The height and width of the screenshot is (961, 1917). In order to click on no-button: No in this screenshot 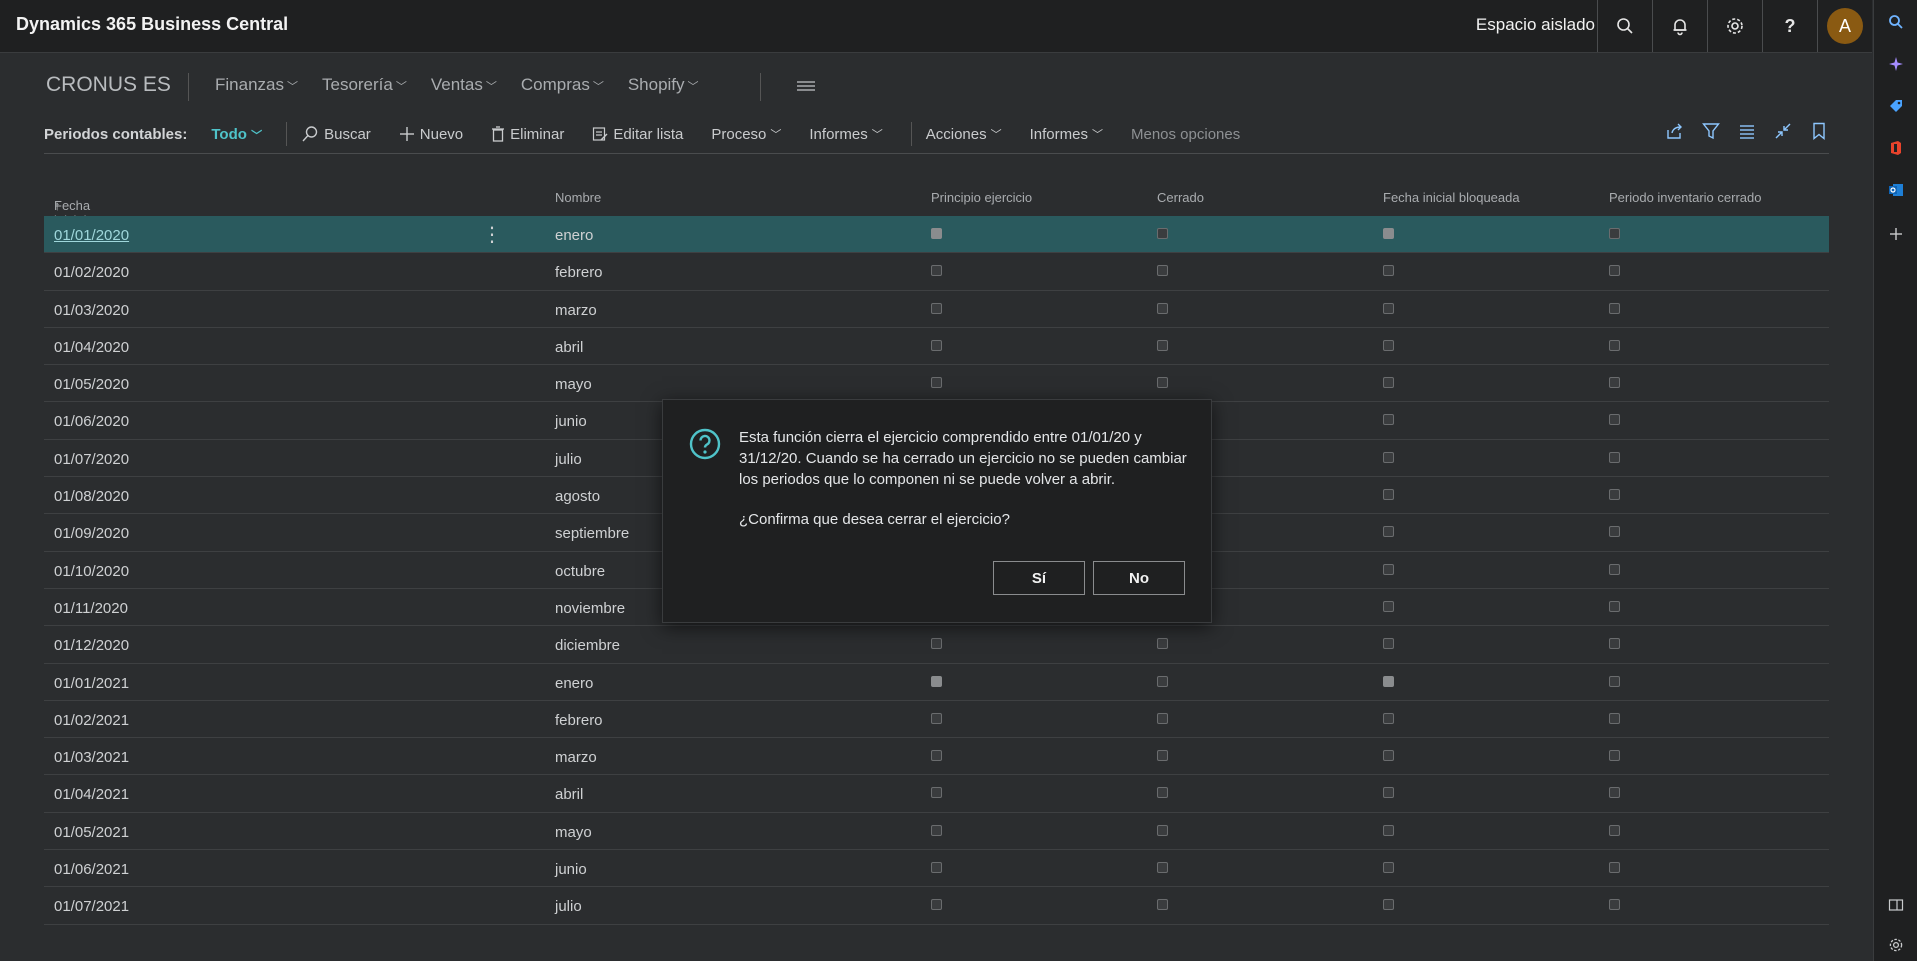, I will do `click(1139, 578)`.